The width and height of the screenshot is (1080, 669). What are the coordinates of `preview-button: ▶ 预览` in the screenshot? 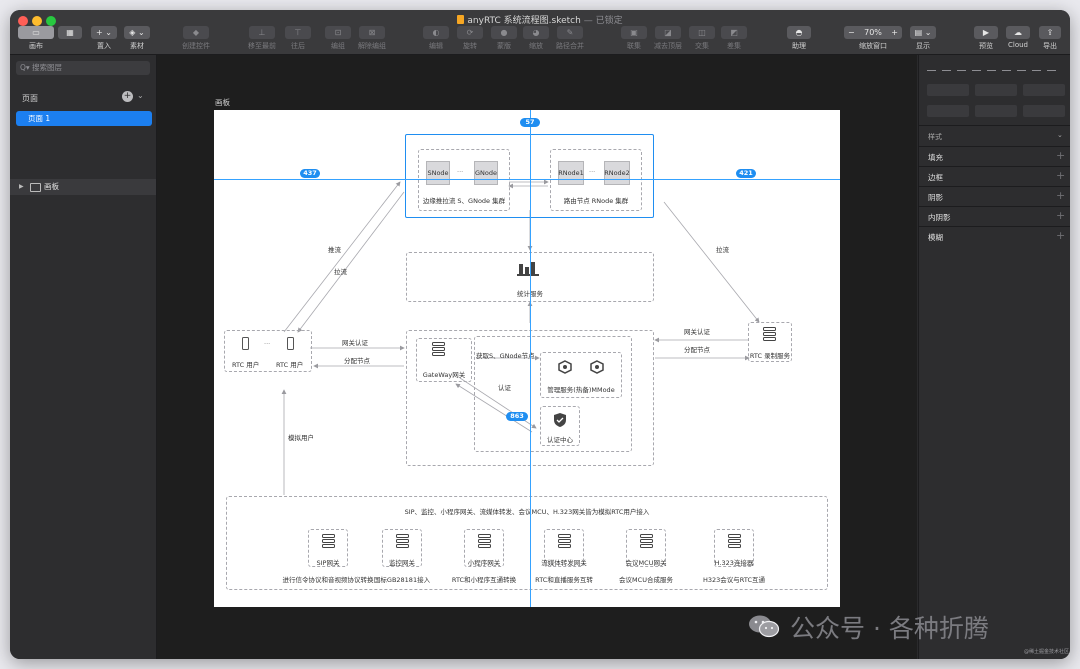 It's located at (986, 39).